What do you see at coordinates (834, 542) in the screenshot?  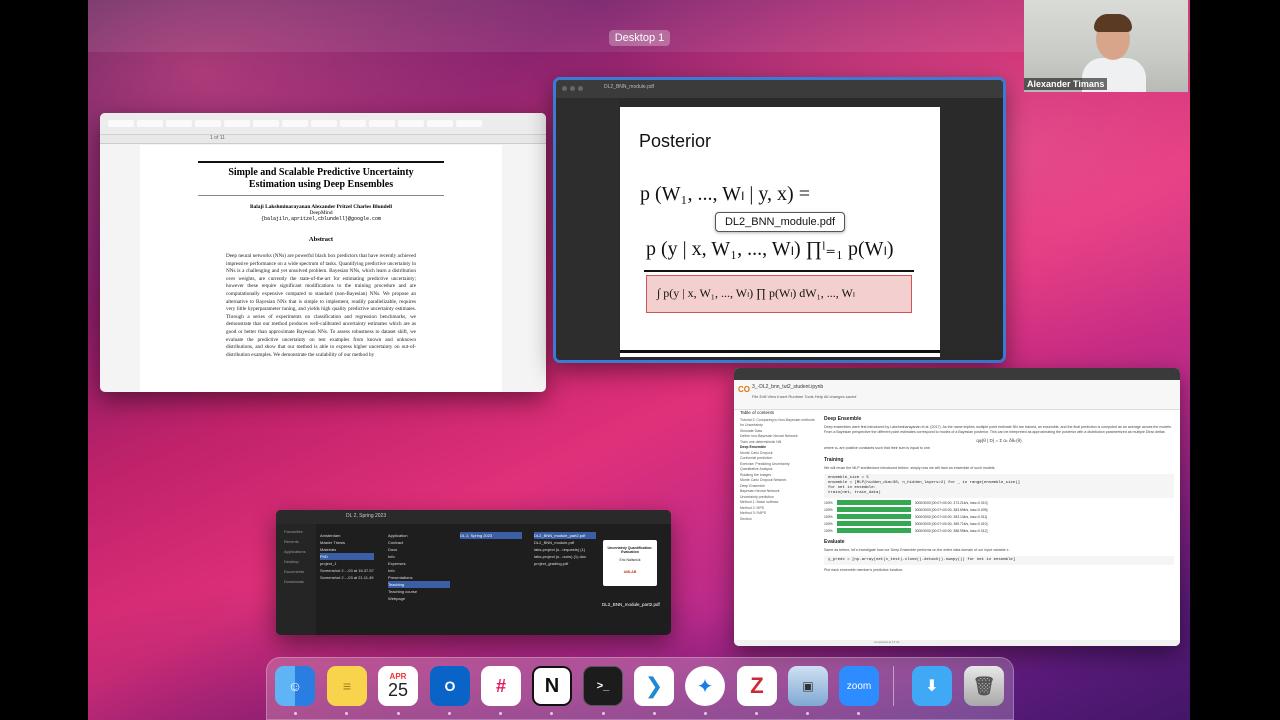 I see `evaluate-title: Evaluate` at bounding box center [834, 542].